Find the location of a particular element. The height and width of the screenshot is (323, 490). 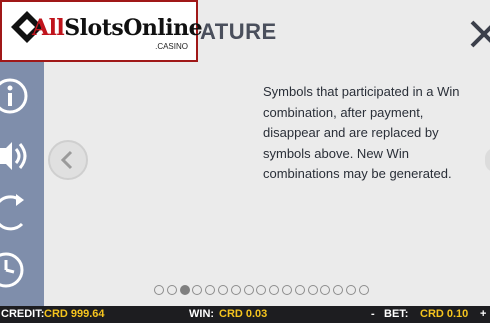

win-value: CRD 0.03 is located at coordinates (243, 314).